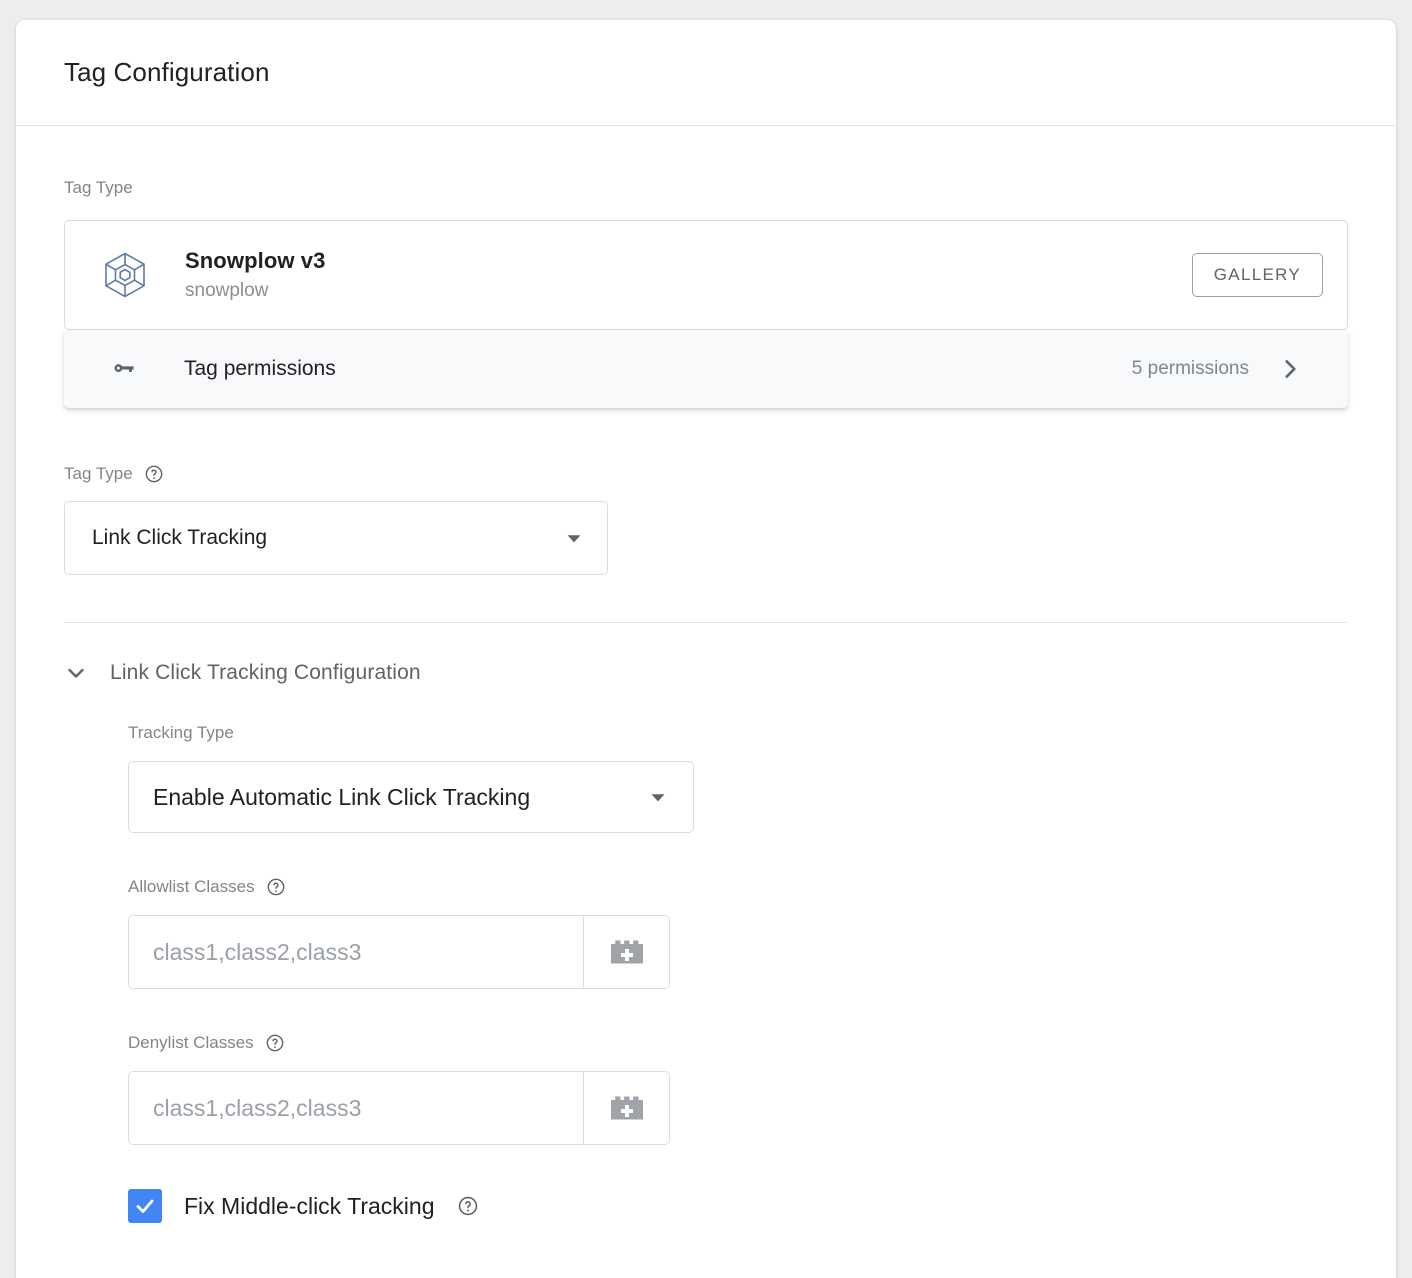  I want to click on allowlist-classes-input, so click(356, 952).